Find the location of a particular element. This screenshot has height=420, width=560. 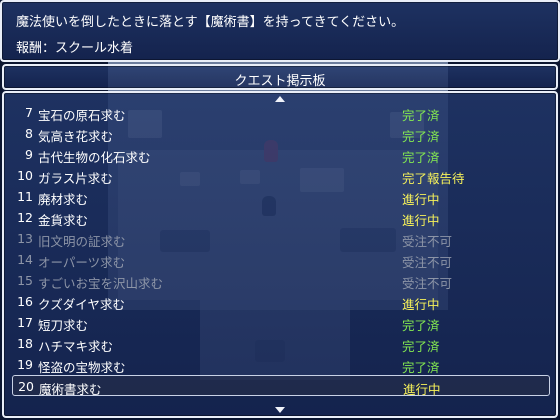

quest-reward: 報酬：スクール水着 is located at coordinates (75, 48).